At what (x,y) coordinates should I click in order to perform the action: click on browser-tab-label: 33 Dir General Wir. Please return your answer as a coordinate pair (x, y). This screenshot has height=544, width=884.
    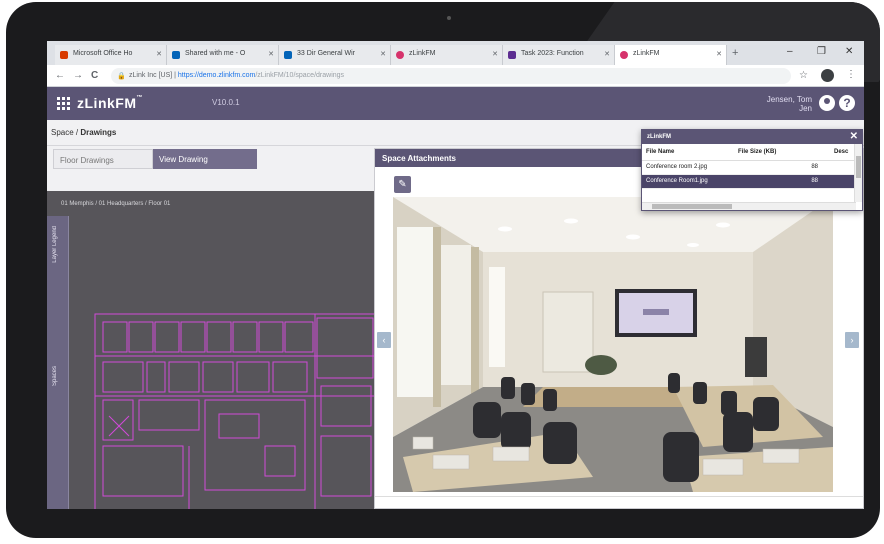
    Looking at the image, I should click on (326, 53).